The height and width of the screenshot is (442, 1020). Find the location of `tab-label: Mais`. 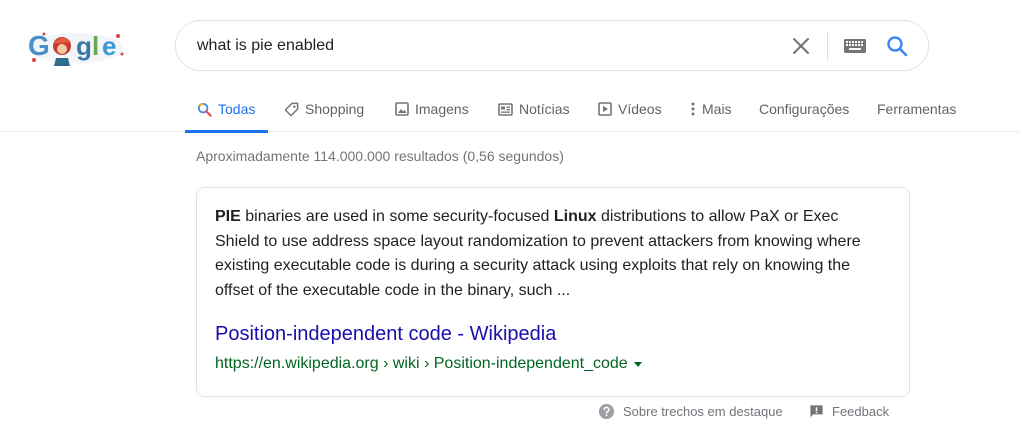

tab-label: Mais is located at coordinates (717, 109).